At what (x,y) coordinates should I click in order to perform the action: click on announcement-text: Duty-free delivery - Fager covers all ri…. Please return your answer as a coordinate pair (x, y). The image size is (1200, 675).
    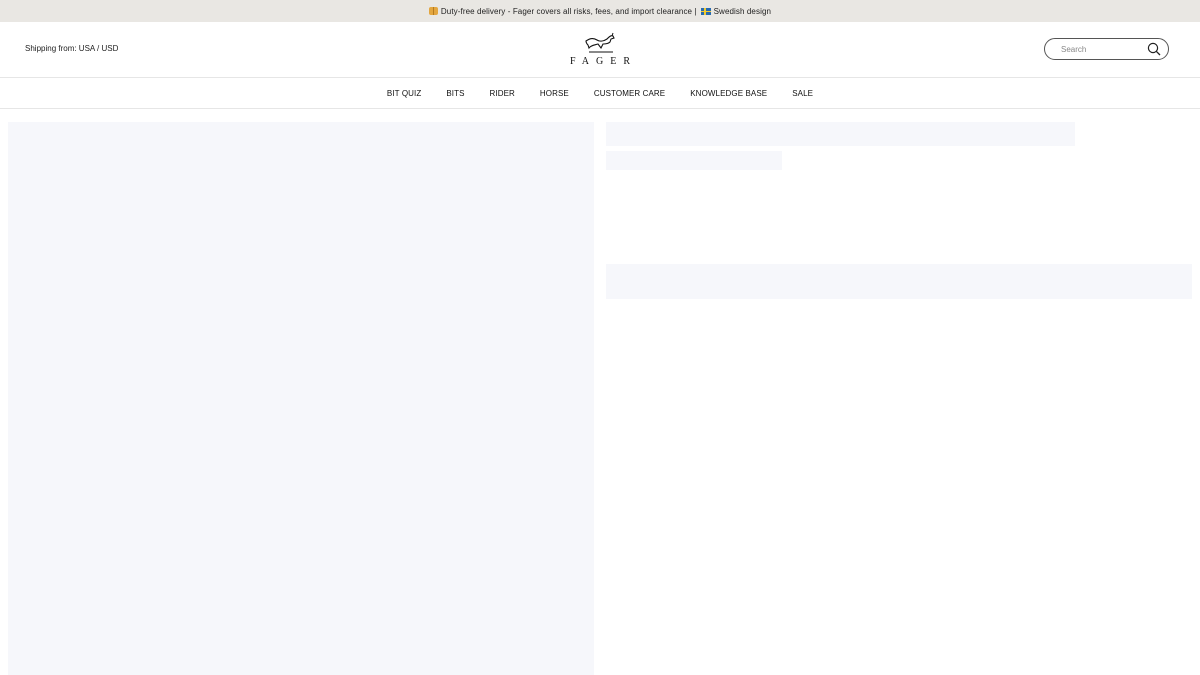
    Looking at the image, I should click on (568, 11).